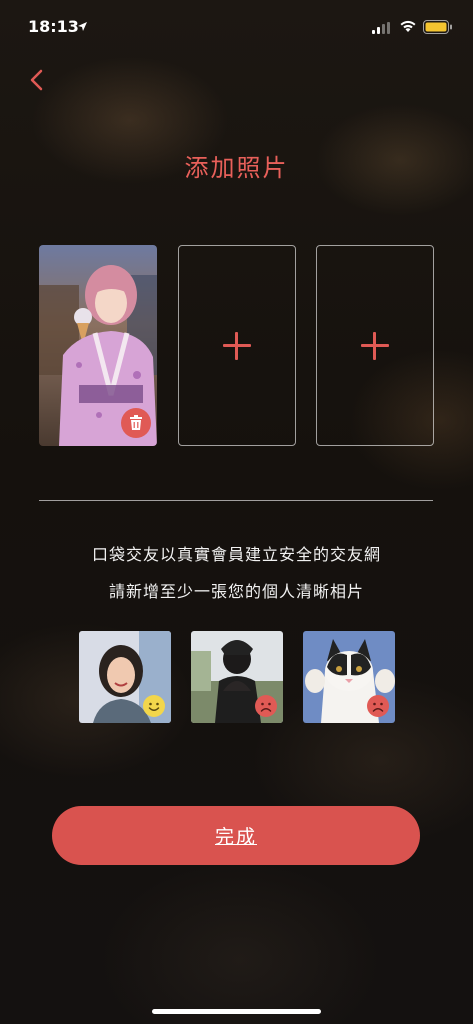 Image resolution: width=473 pixels, height=1024 pixels. What do you see at coordinates (236, 1011) in the screenshot?
I see `home-indicator` at bounding box center [236, 1011].